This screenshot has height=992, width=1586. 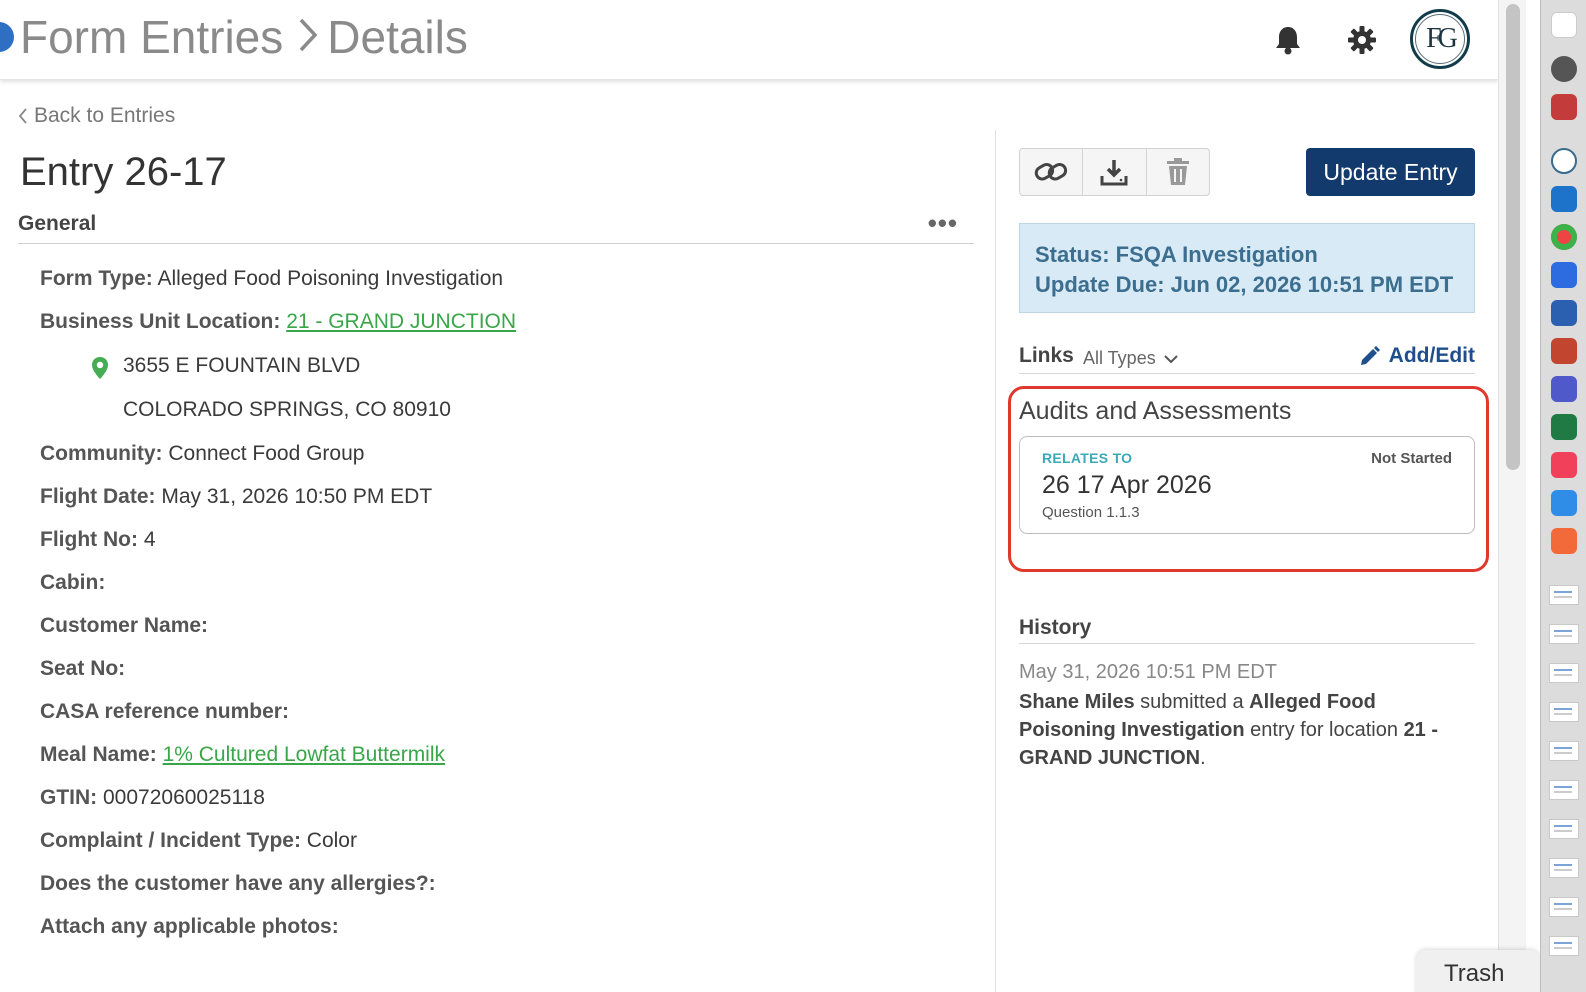 What do you see at coordinates (331, 840) in the screenshot?
I see `field-value: Color` at bounding box center [331, 840].